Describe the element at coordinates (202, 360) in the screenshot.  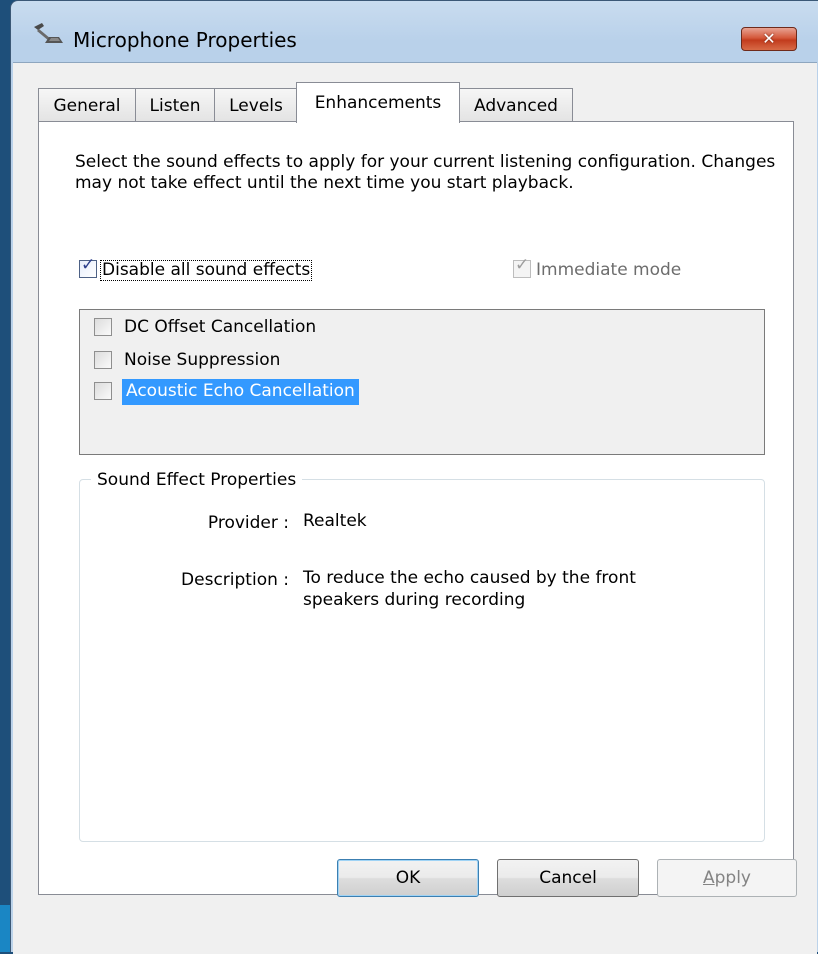
I see `effect-label: Noise Suppression` at that location.